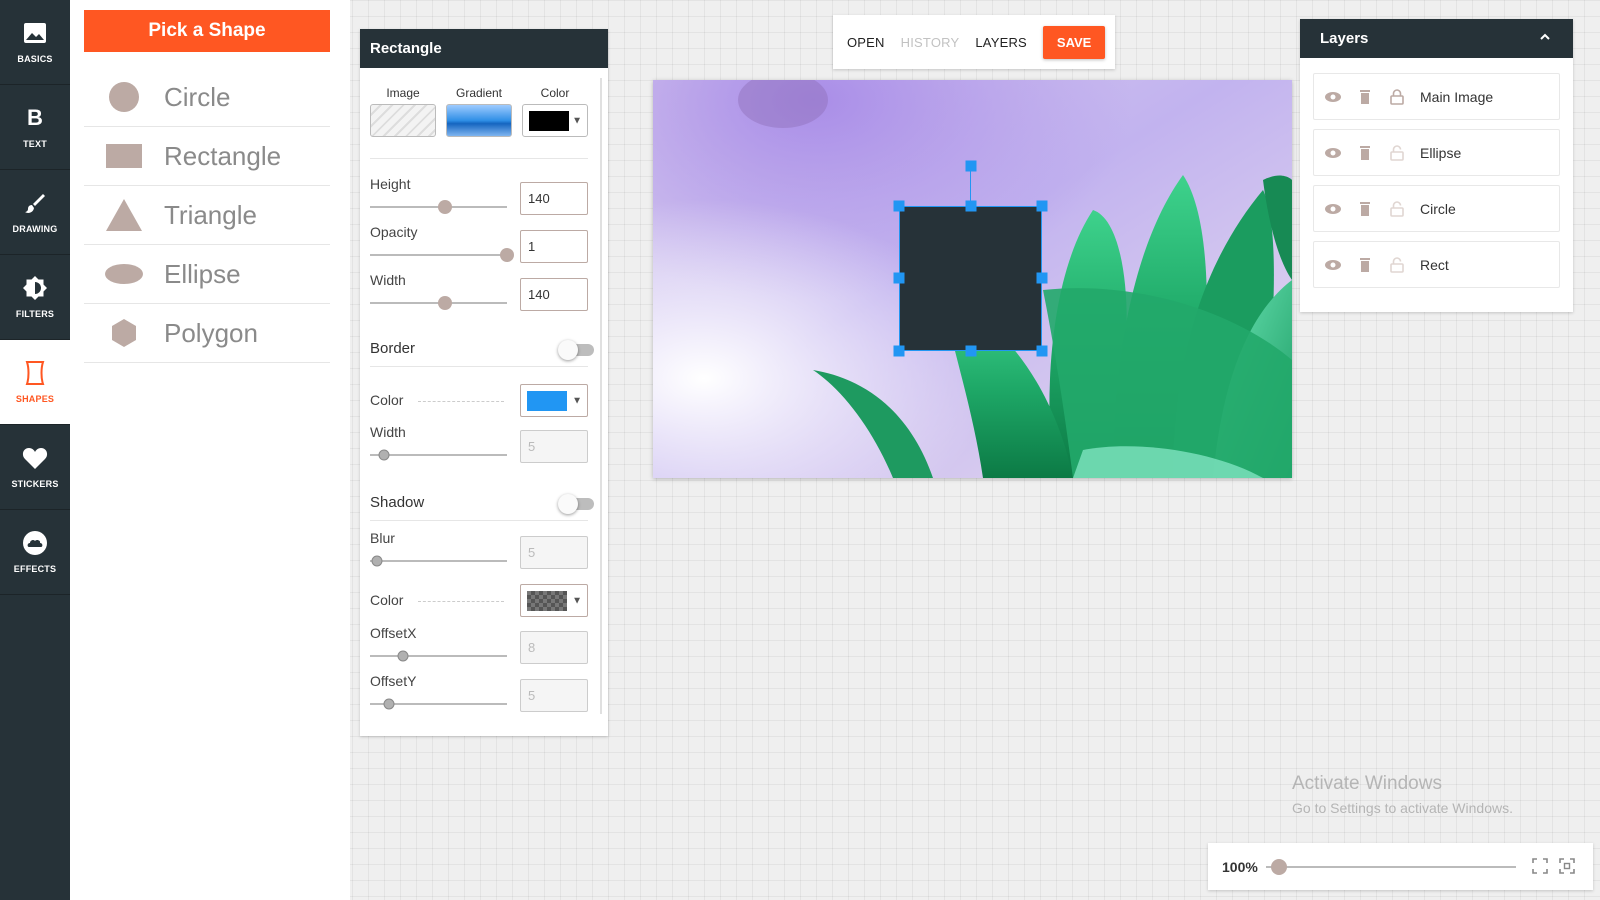 The height and width of the screenshot is (900, 1600). Describe the element at coordinates (377, 561) in the screenshot. I see `shadow-blur-slider-knob` at that location.